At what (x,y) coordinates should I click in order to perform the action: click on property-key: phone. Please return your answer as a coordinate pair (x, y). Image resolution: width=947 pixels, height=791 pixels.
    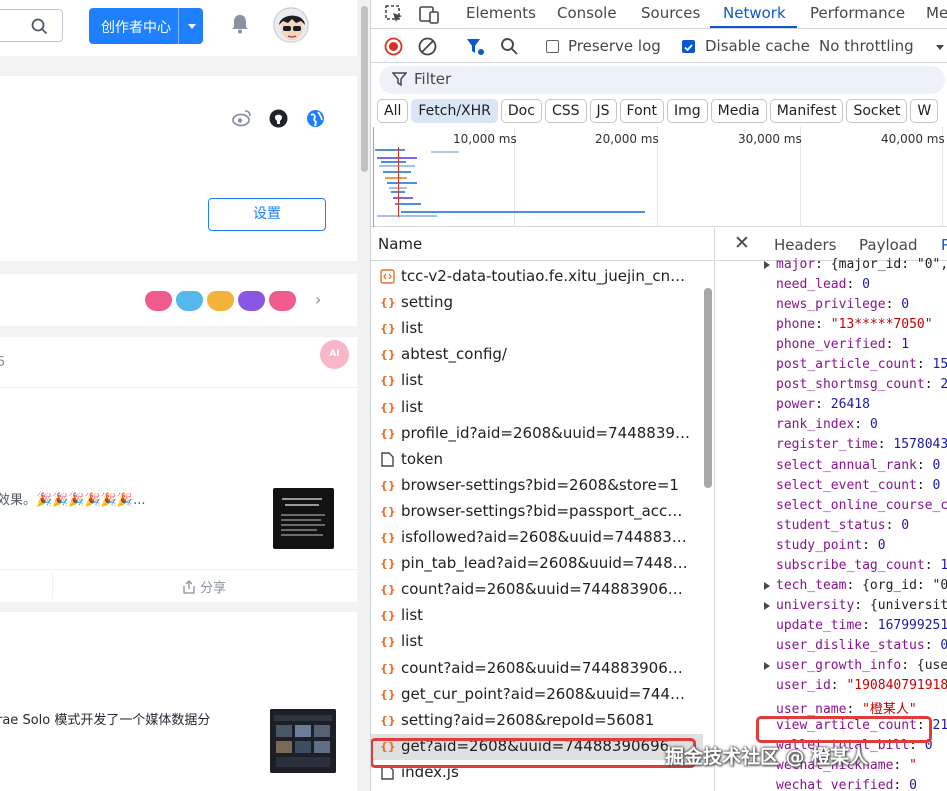
    Looking at the image, I should click on (796, 325).